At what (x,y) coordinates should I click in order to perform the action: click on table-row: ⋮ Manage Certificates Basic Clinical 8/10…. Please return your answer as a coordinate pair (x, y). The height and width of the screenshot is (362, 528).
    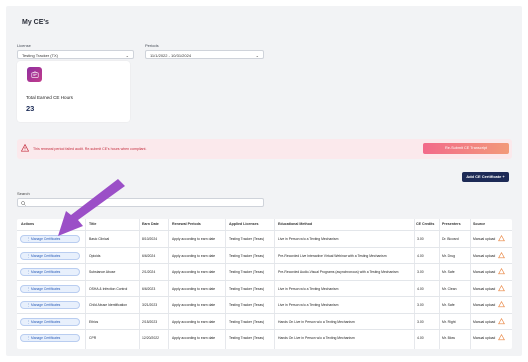
    Looking at the image, I should click on (264, 238).